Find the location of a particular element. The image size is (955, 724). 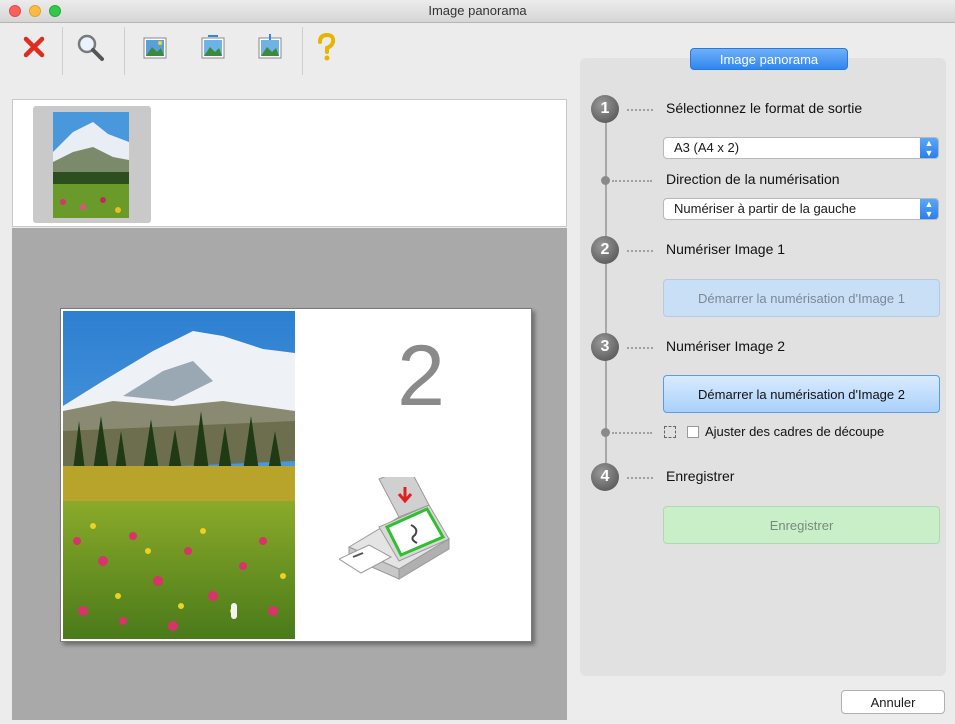

scan-direction-label: Direction de la numérisation is located at coordinates (753, 179).